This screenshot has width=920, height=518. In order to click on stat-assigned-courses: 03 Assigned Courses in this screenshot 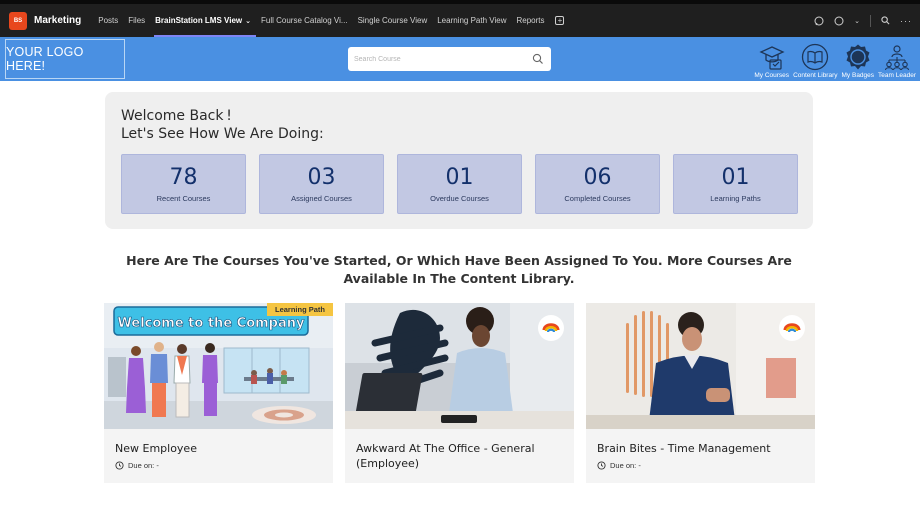, I will do `click(321, 184)`.